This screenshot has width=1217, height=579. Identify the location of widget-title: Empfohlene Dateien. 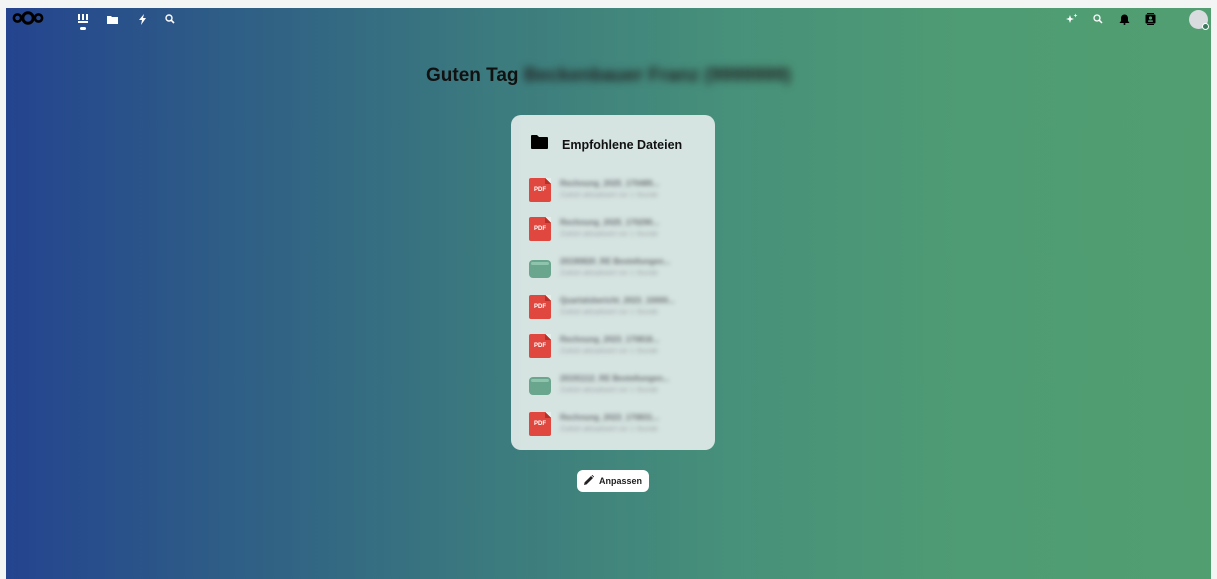
(622, 144).